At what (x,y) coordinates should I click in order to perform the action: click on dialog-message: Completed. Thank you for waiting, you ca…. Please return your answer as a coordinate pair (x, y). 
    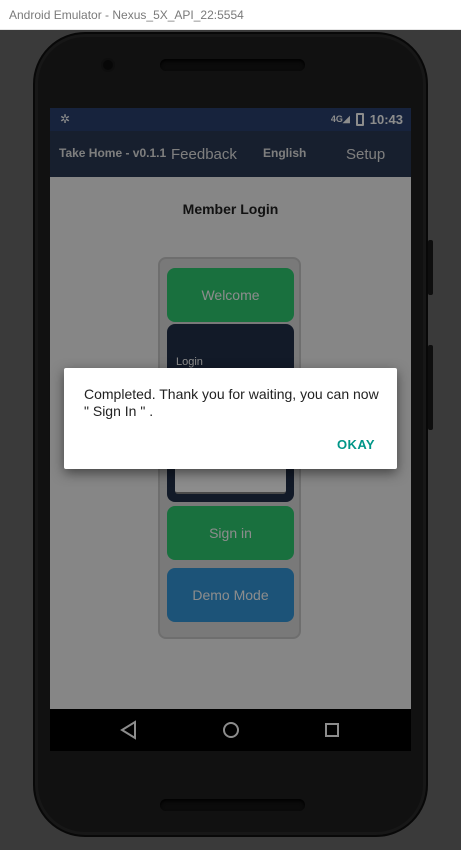
    Looking at the image, I should click on (231, 402).